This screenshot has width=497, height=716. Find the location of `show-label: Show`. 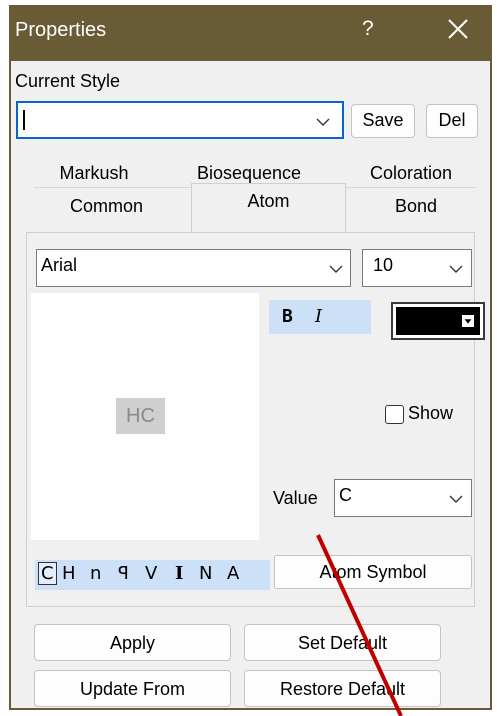

show-label: Show is located at coordinates (431, 413).